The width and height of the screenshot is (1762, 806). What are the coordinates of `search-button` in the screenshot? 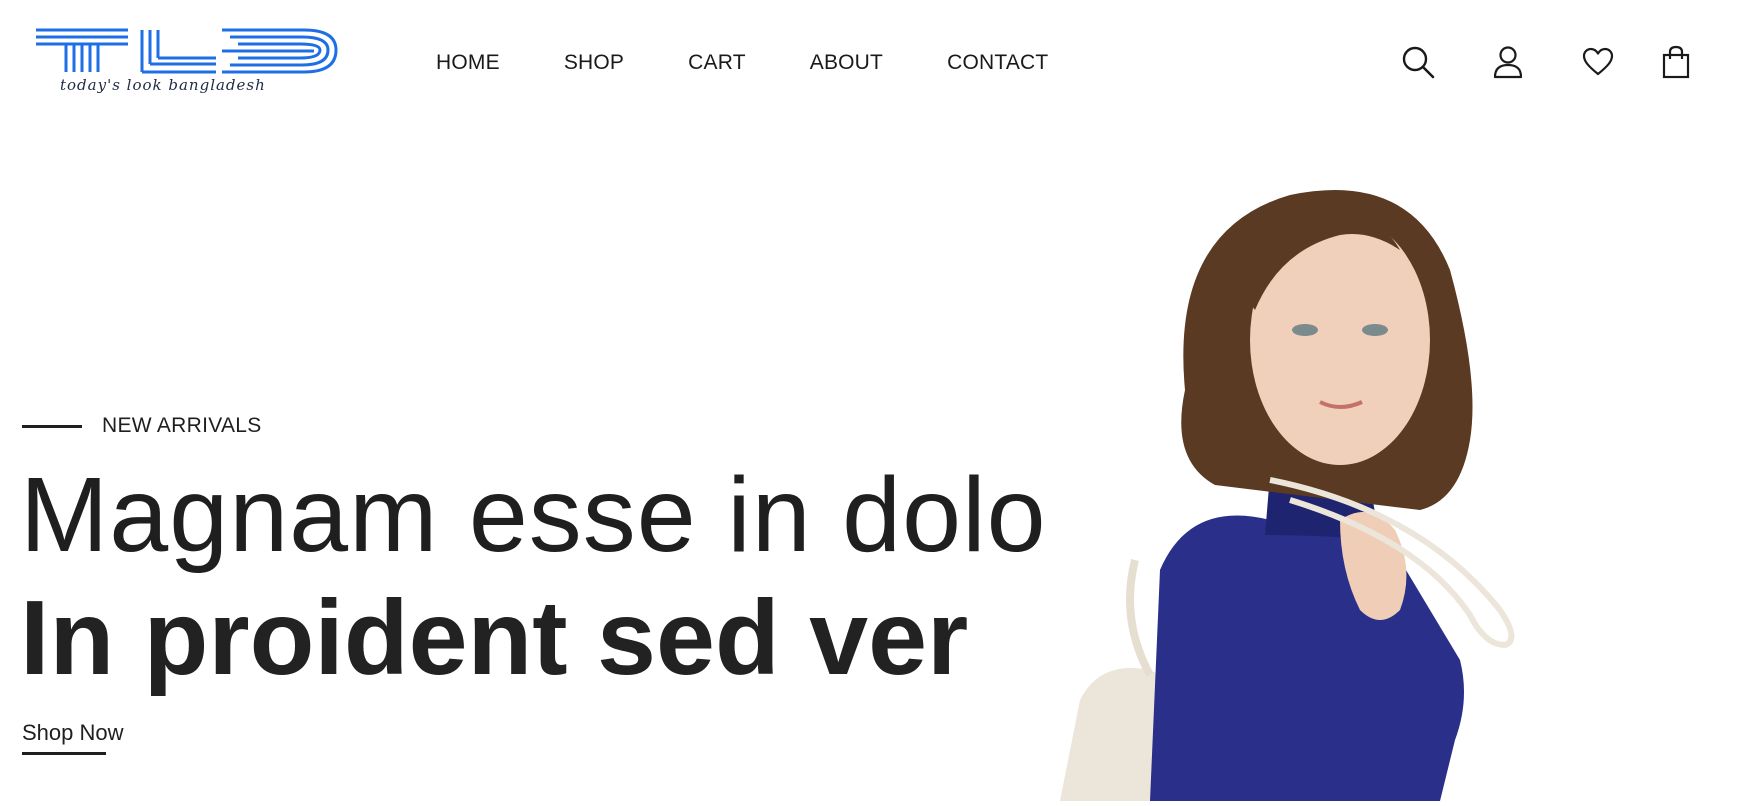 It's located at (1418, 62).